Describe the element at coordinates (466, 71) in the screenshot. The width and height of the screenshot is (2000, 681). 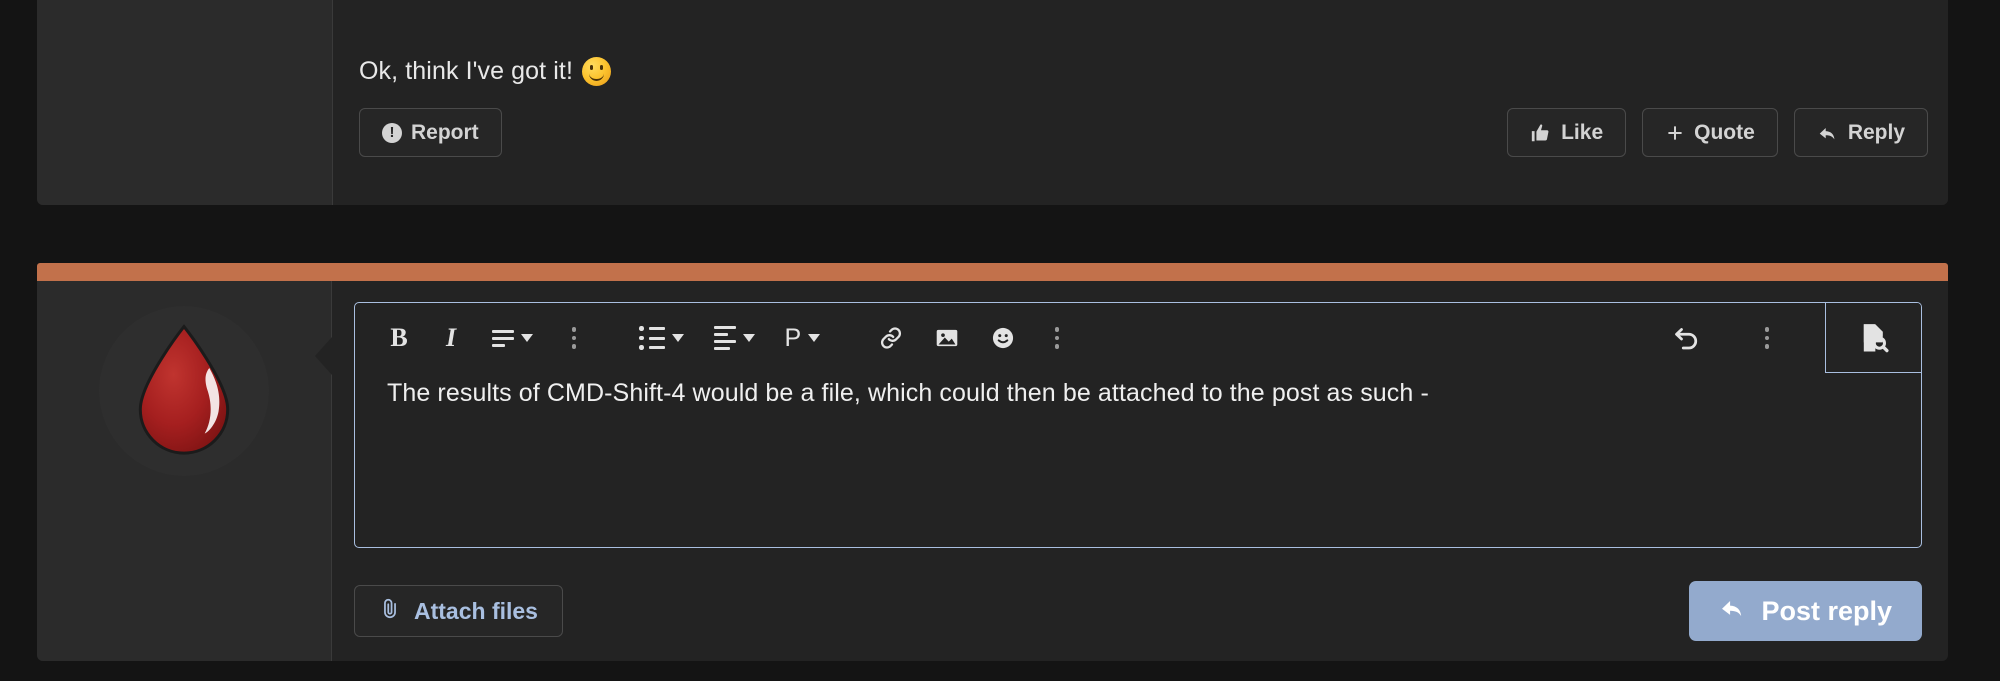
I see `post-message-text: Ok, think I've got it!` at that location.